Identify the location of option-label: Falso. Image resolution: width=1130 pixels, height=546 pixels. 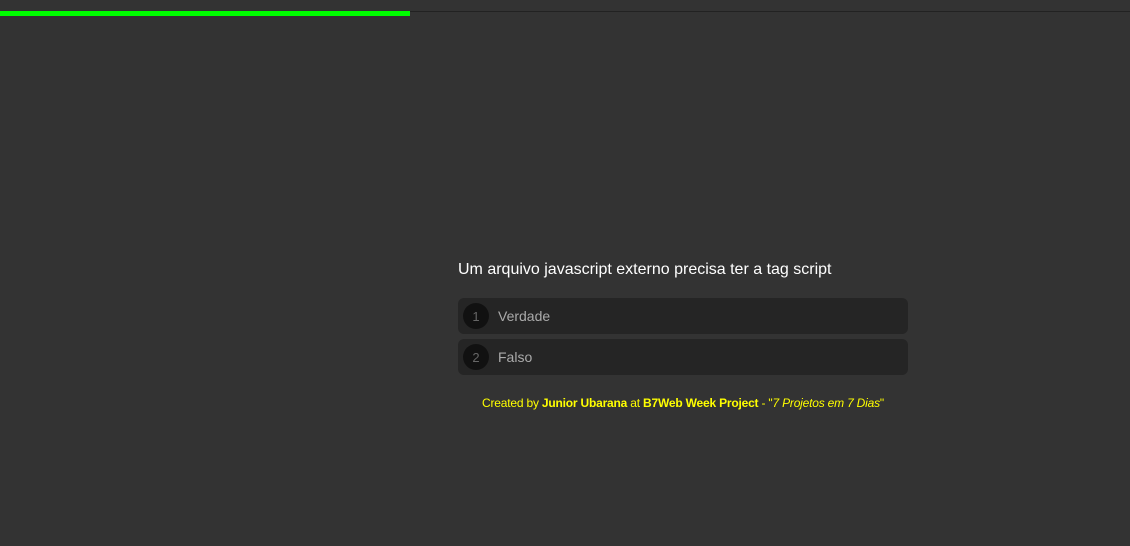
(515, 357).